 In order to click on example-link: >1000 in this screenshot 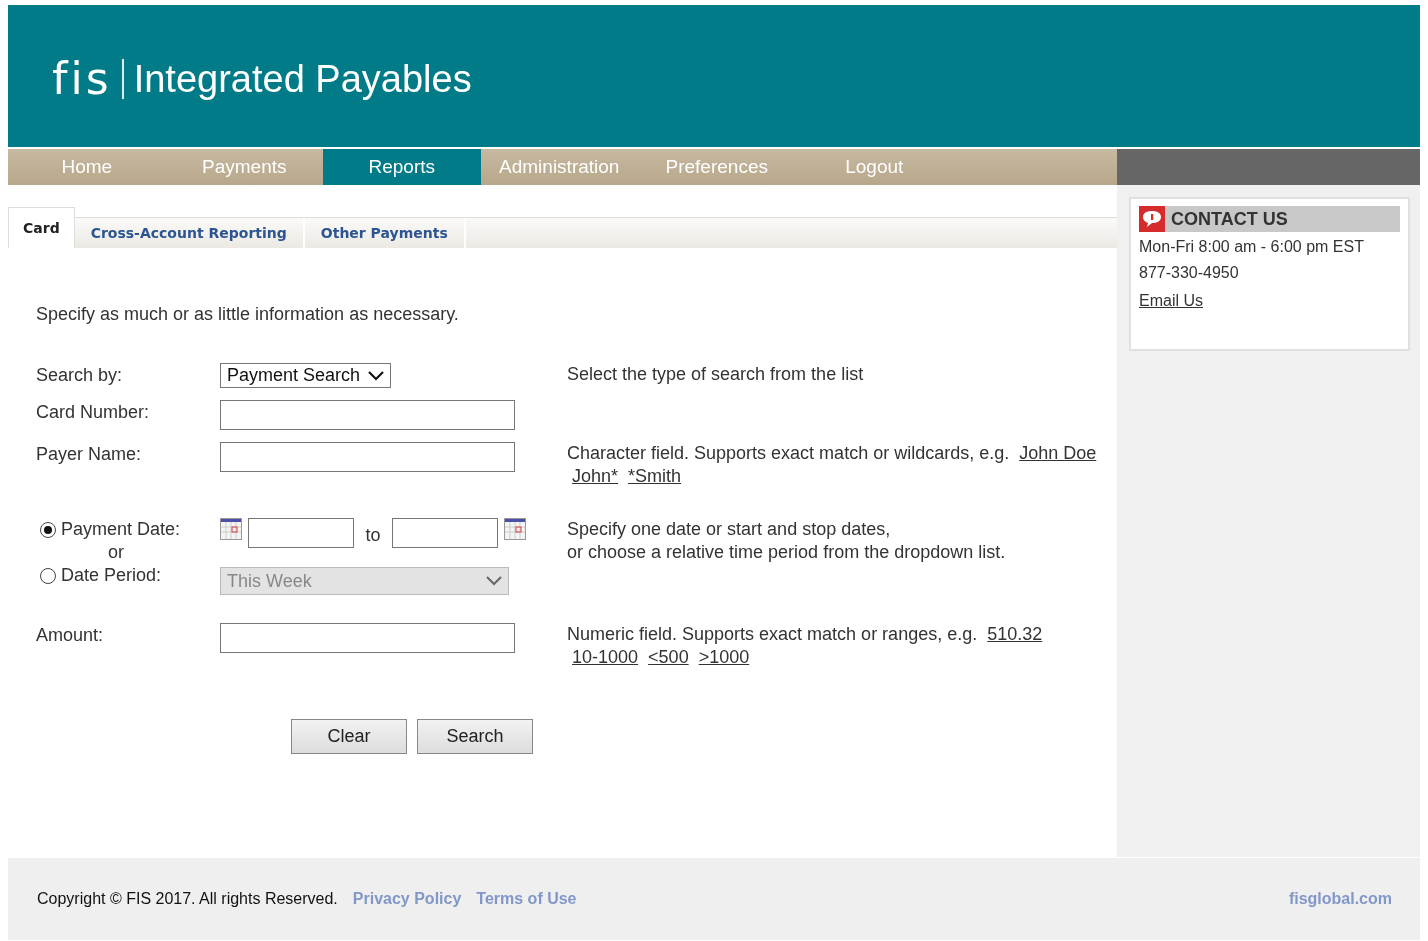, I will do `click(724, 657)`.